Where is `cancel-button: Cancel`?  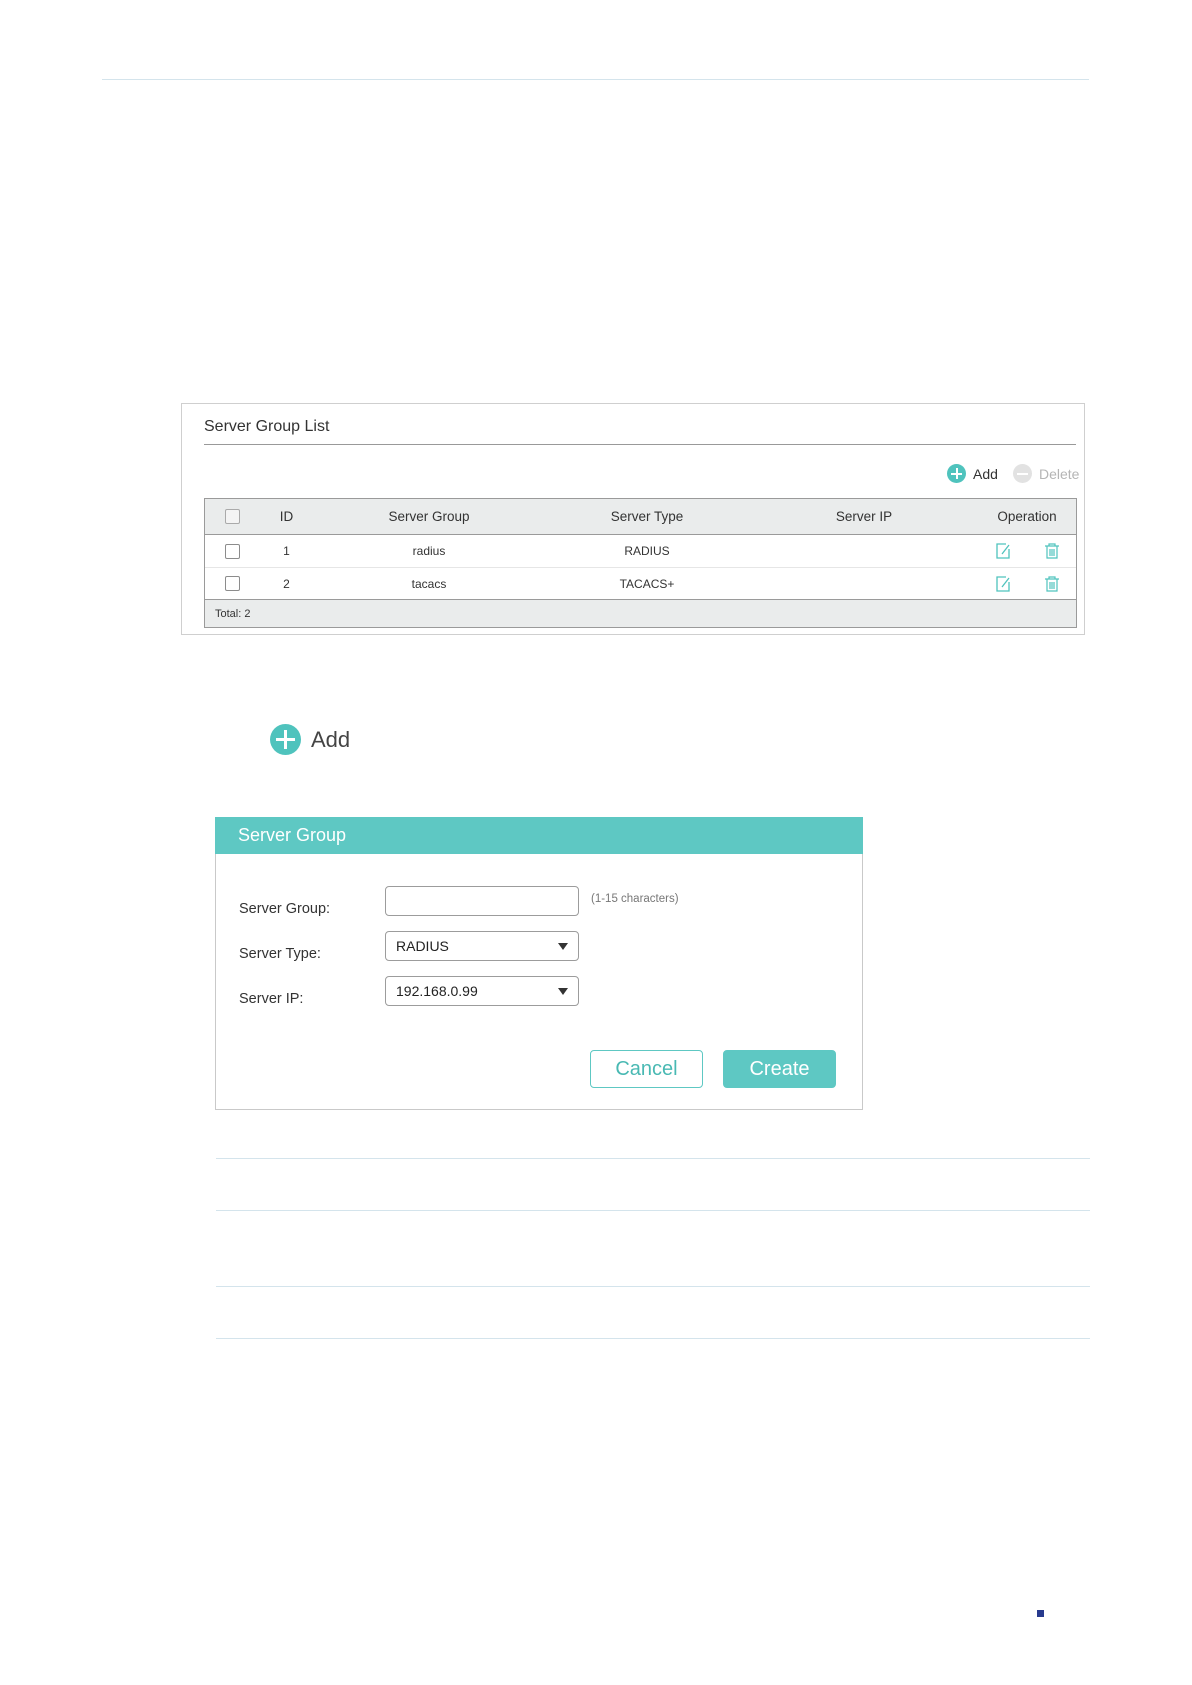
cancel-button: Cancel is located at coordinates (646, 1069).